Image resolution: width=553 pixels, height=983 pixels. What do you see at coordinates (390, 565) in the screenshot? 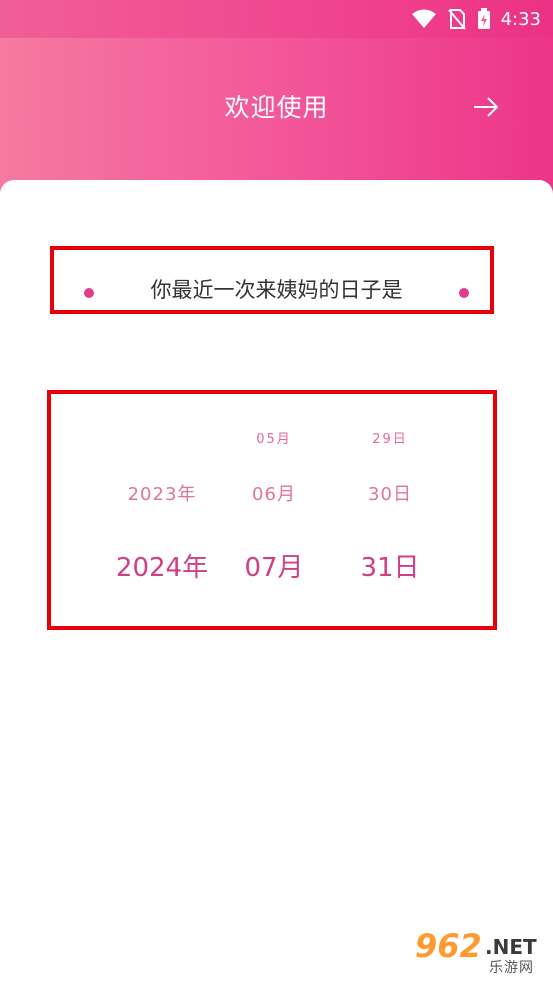
I see `picker-day-selected: 31日` at bounding box center [390, 565].